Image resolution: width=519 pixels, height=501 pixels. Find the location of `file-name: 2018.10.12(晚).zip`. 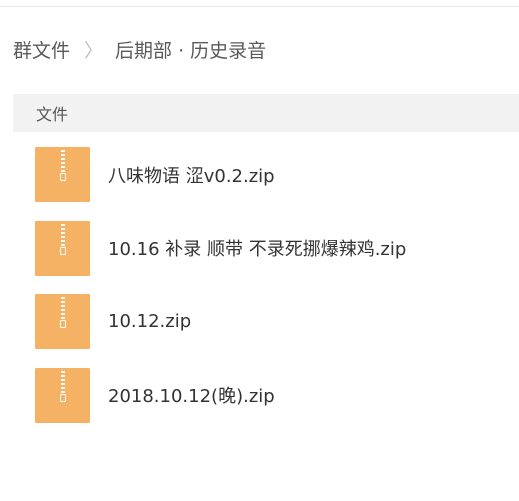

file-name: 2018.10.12(晚).zip is located at coordinates (191, 397).